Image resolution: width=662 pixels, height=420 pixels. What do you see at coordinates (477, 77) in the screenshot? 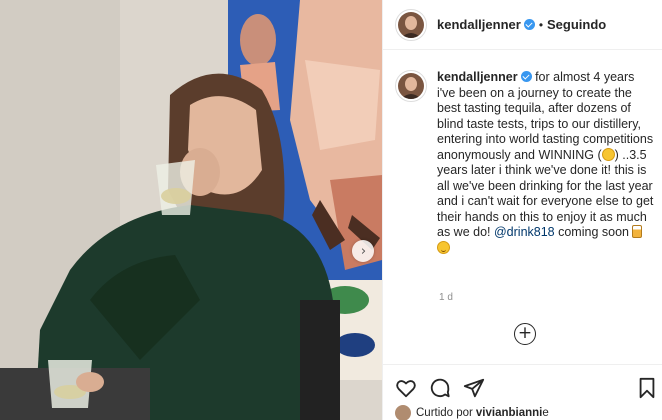
I see `caption-username: kendalljenner` at bounding box center [477, 77].